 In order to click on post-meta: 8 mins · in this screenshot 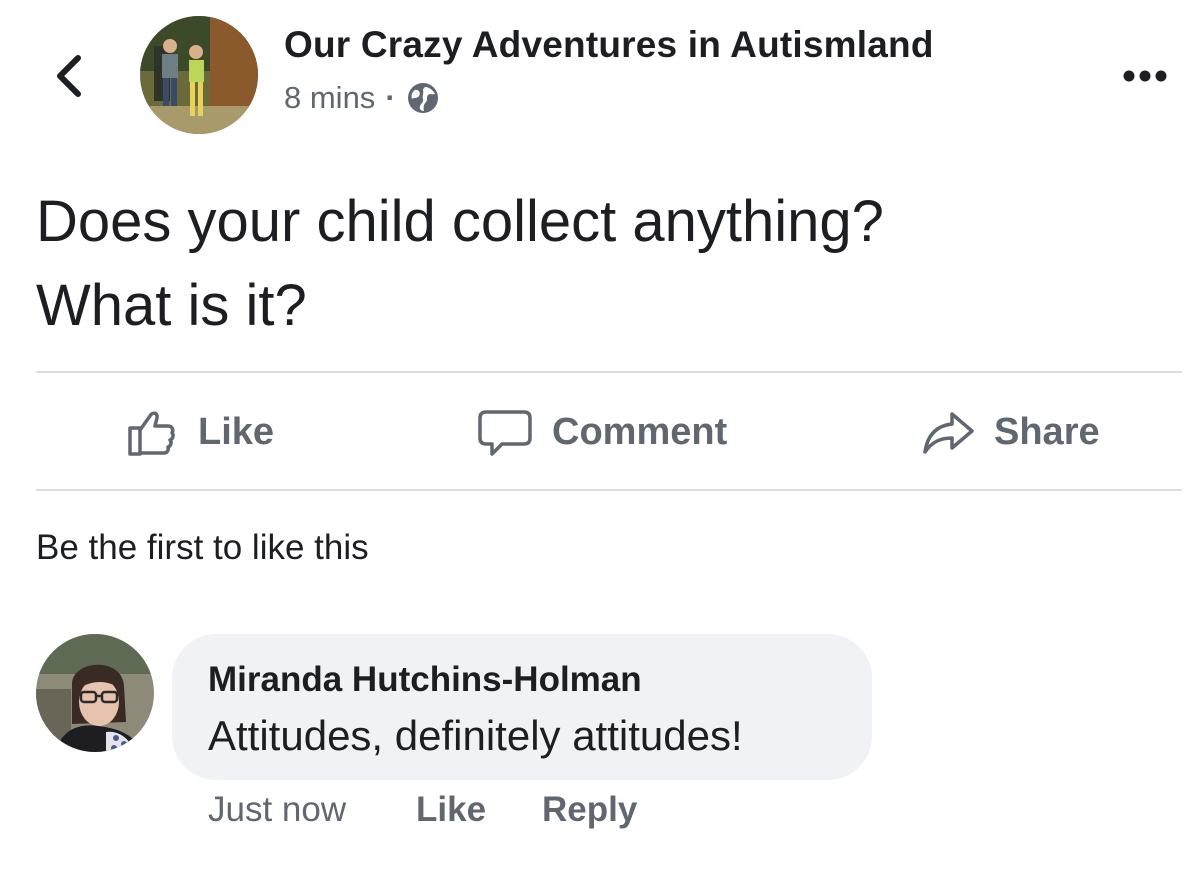, I will do `click(362, 98)`.